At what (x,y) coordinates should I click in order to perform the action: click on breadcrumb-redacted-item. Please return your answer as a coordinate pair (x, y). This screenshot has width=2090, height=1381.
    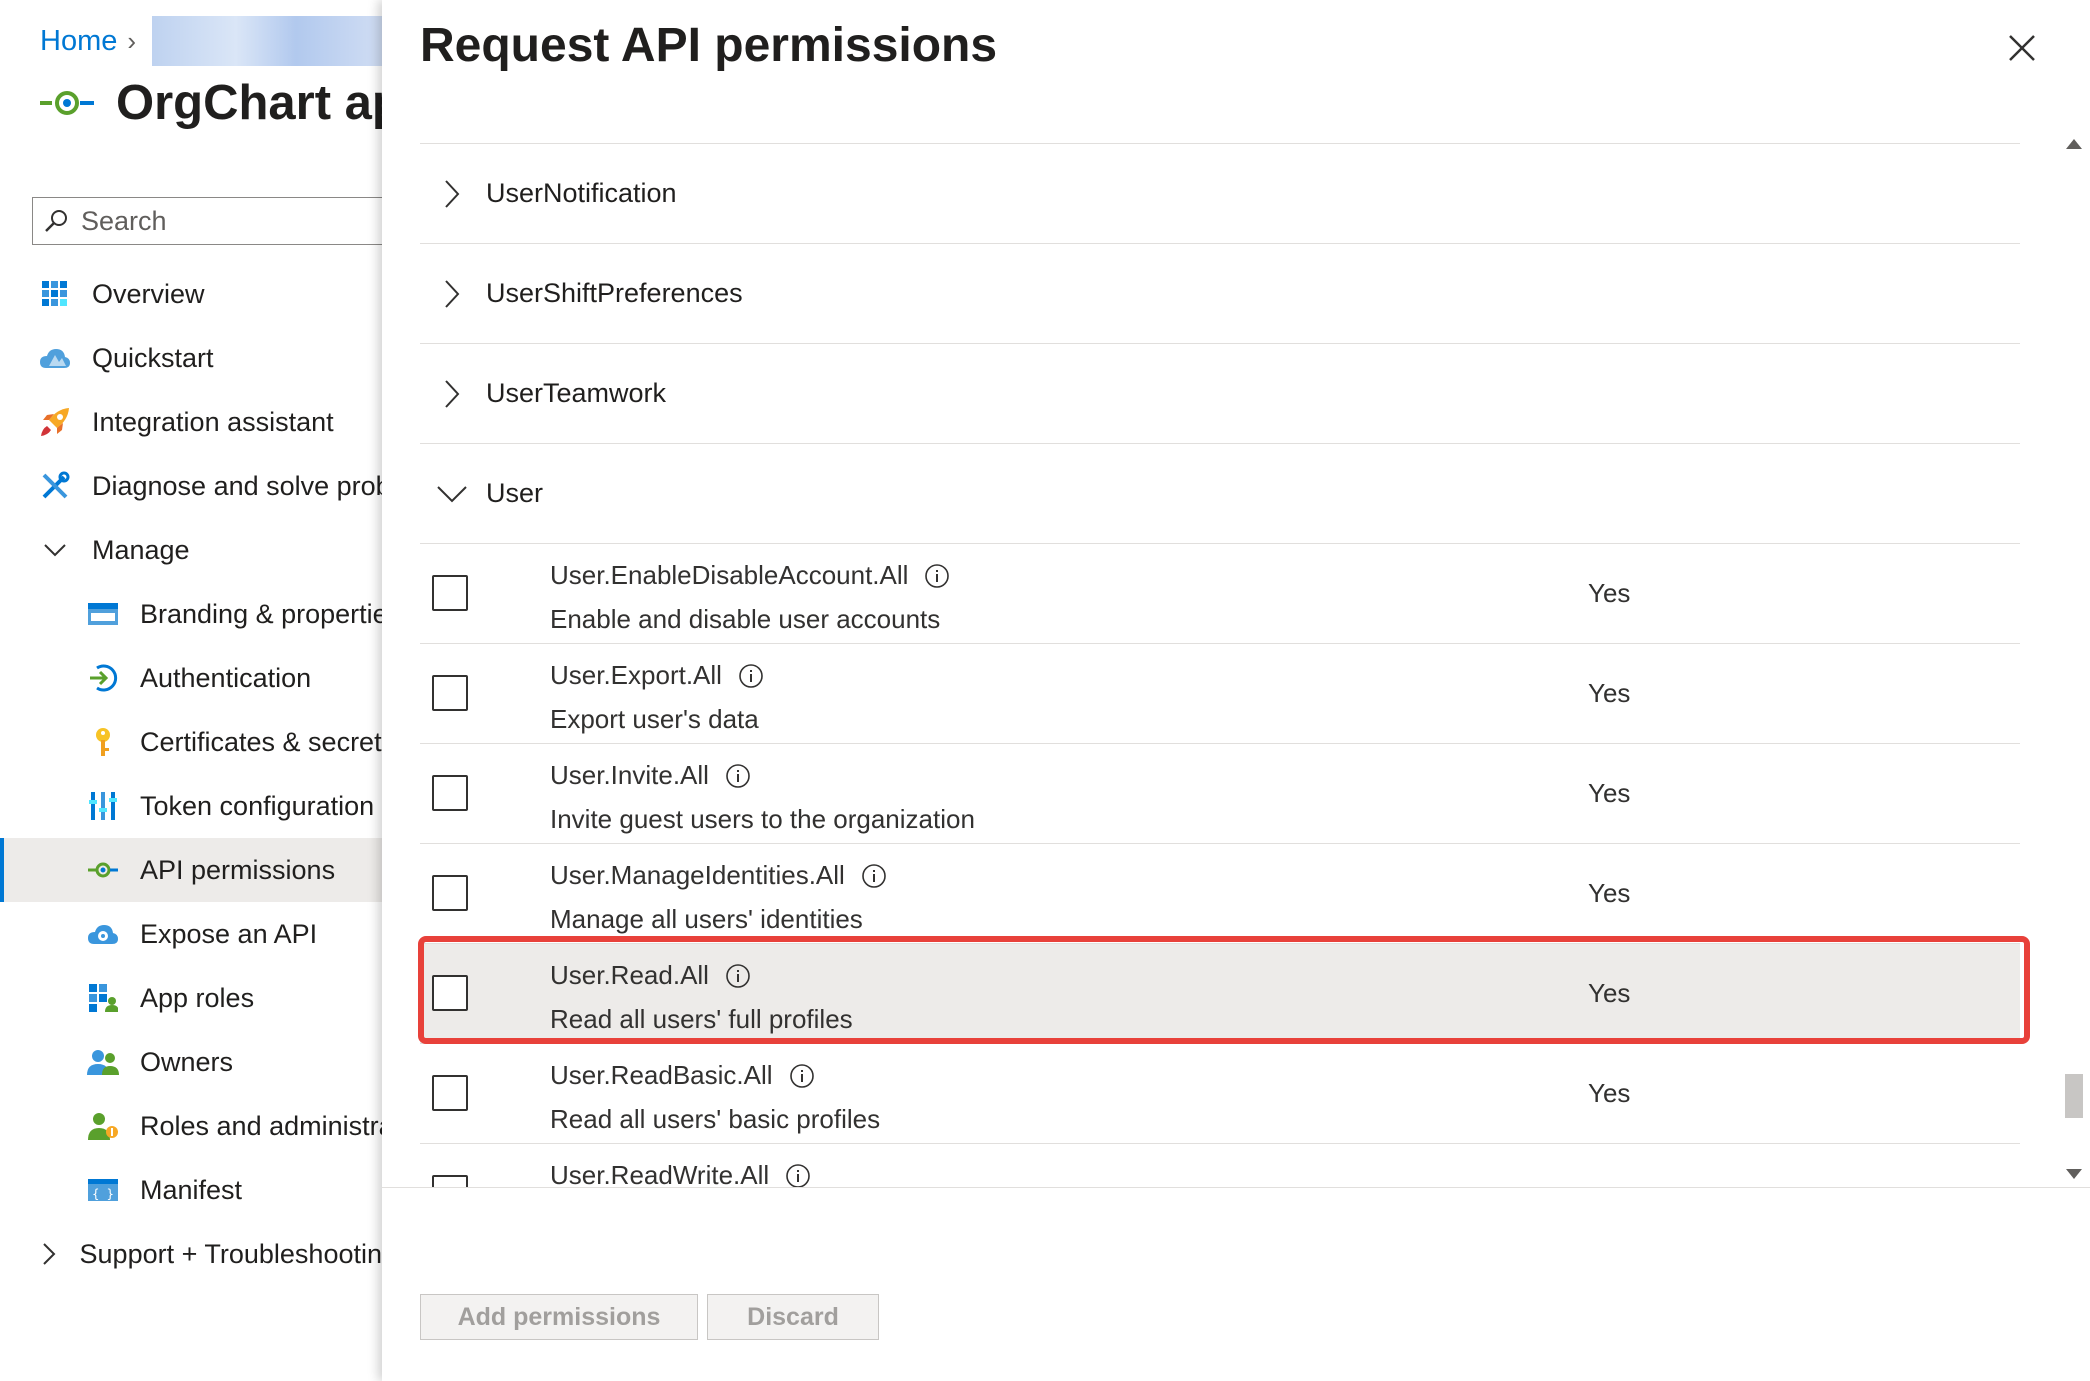
    Looking at the image, I should click on (267, 41).